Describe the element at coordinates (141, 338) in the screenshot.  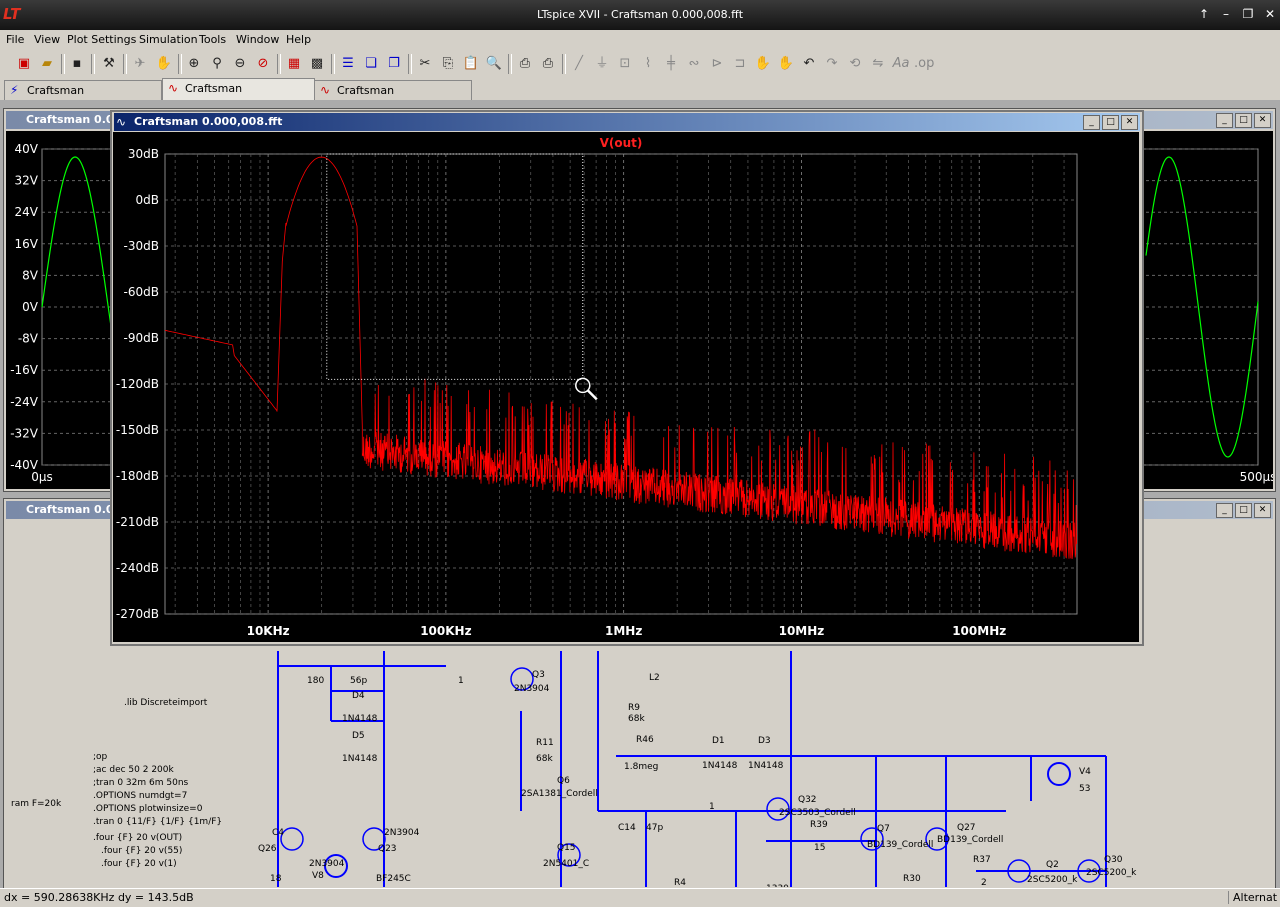
I see `y-tick-label: -90dB` at that location.